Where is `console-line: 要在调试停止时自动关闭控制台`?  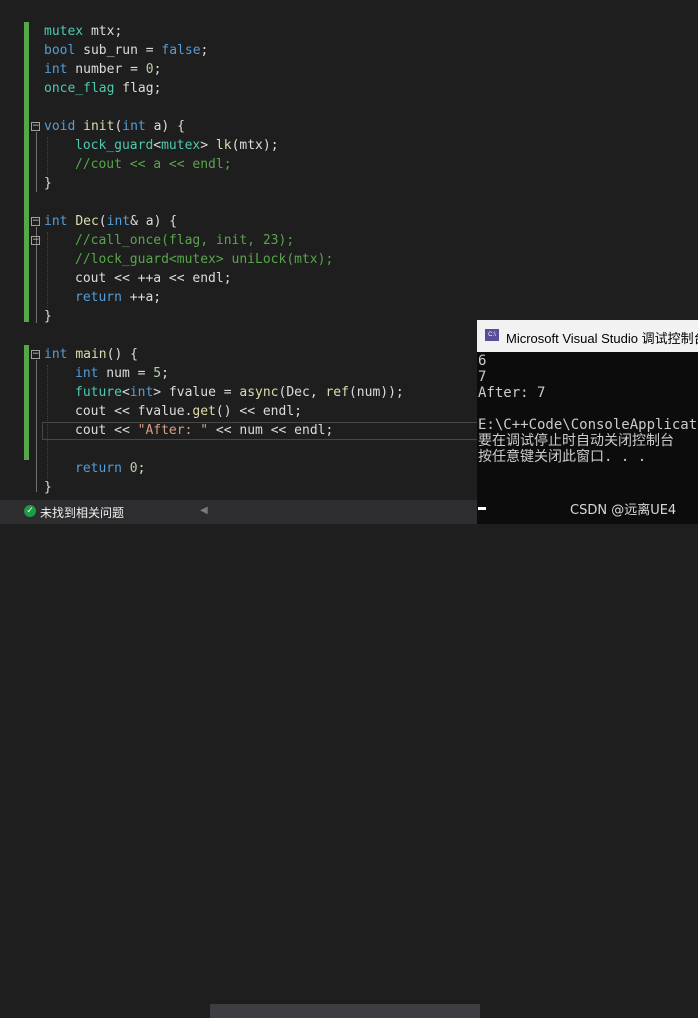 console-line: 要在调试停止时自动关闭控制台 is located at coordinates (576, 441).